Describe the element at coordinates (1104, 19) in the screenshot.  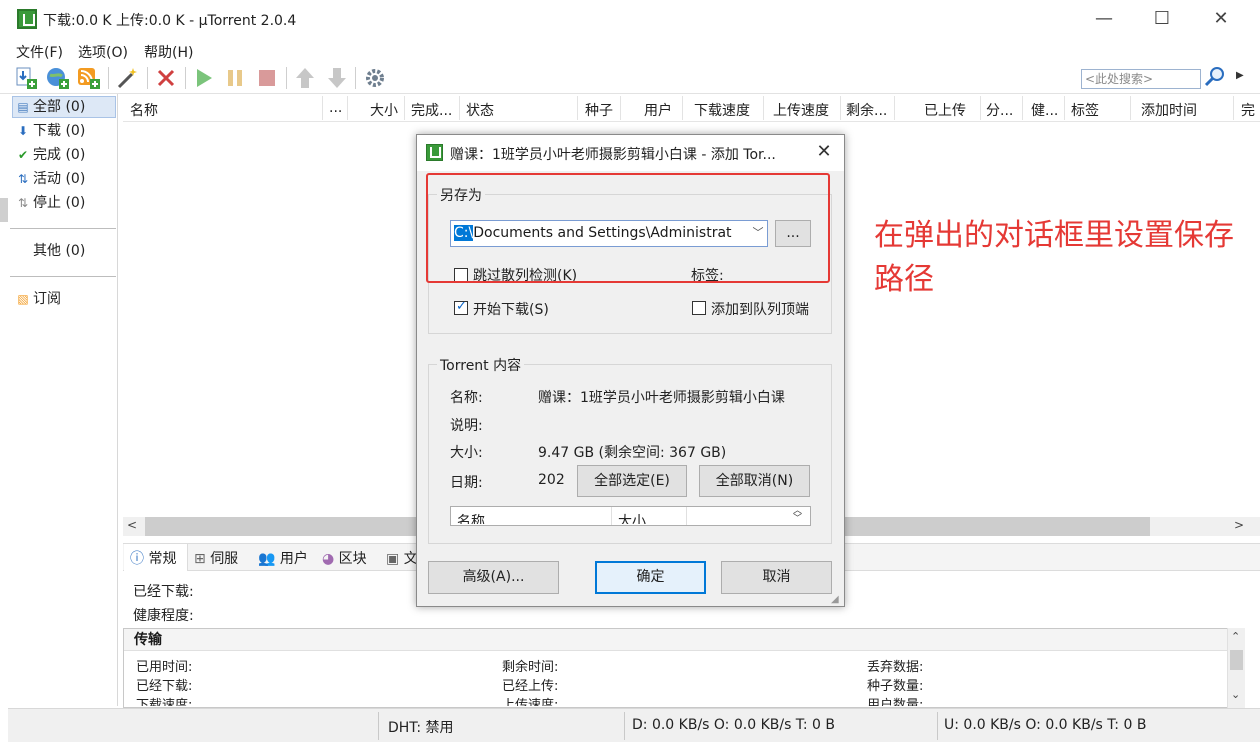
I see `minimize-button: —` at that location.